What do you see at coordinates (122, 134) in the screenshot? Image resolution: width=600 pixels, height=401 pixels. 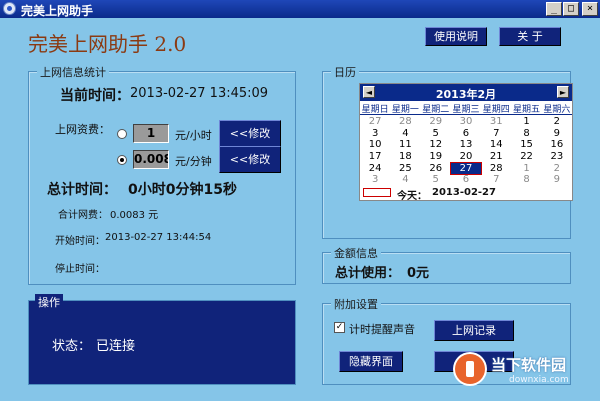 I see `rate-hour-radio` at bounding box center [122, 134].